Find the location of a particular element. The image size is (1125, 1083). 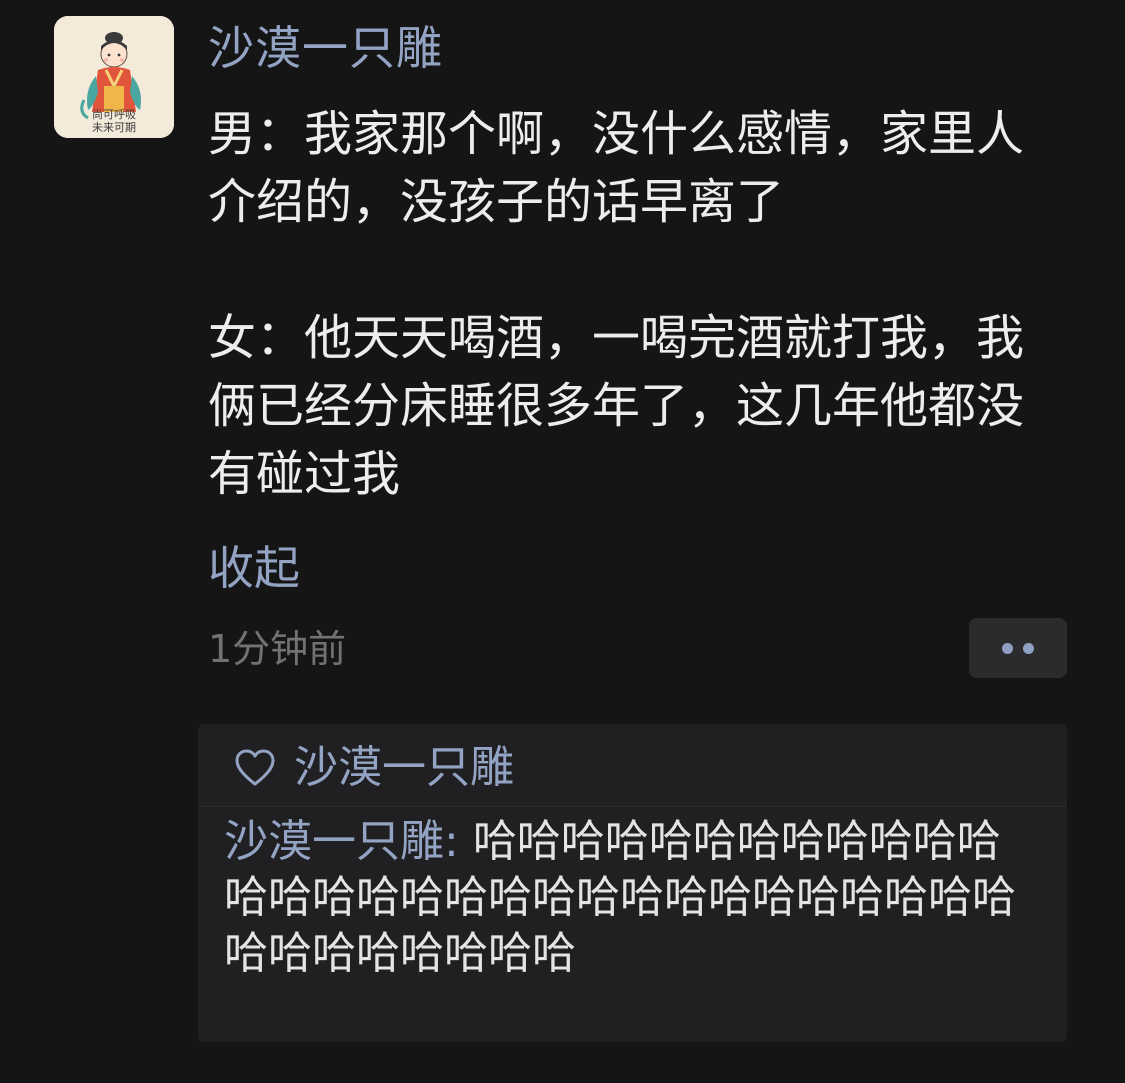

divider is located at coordinates (632, 806).